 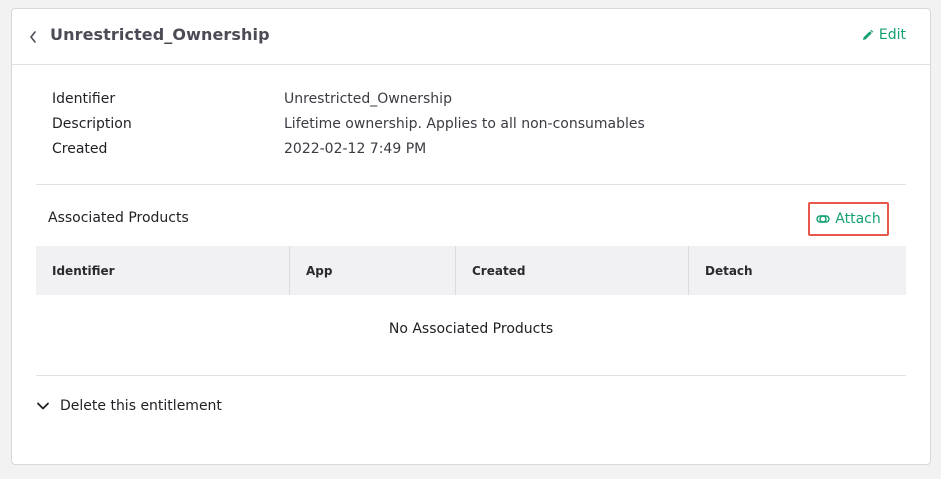 What do you see at coordinates (471, 329) in the screenshot?
I see `empty-state-message: No Associated Products` at bounding box center [471, 329].